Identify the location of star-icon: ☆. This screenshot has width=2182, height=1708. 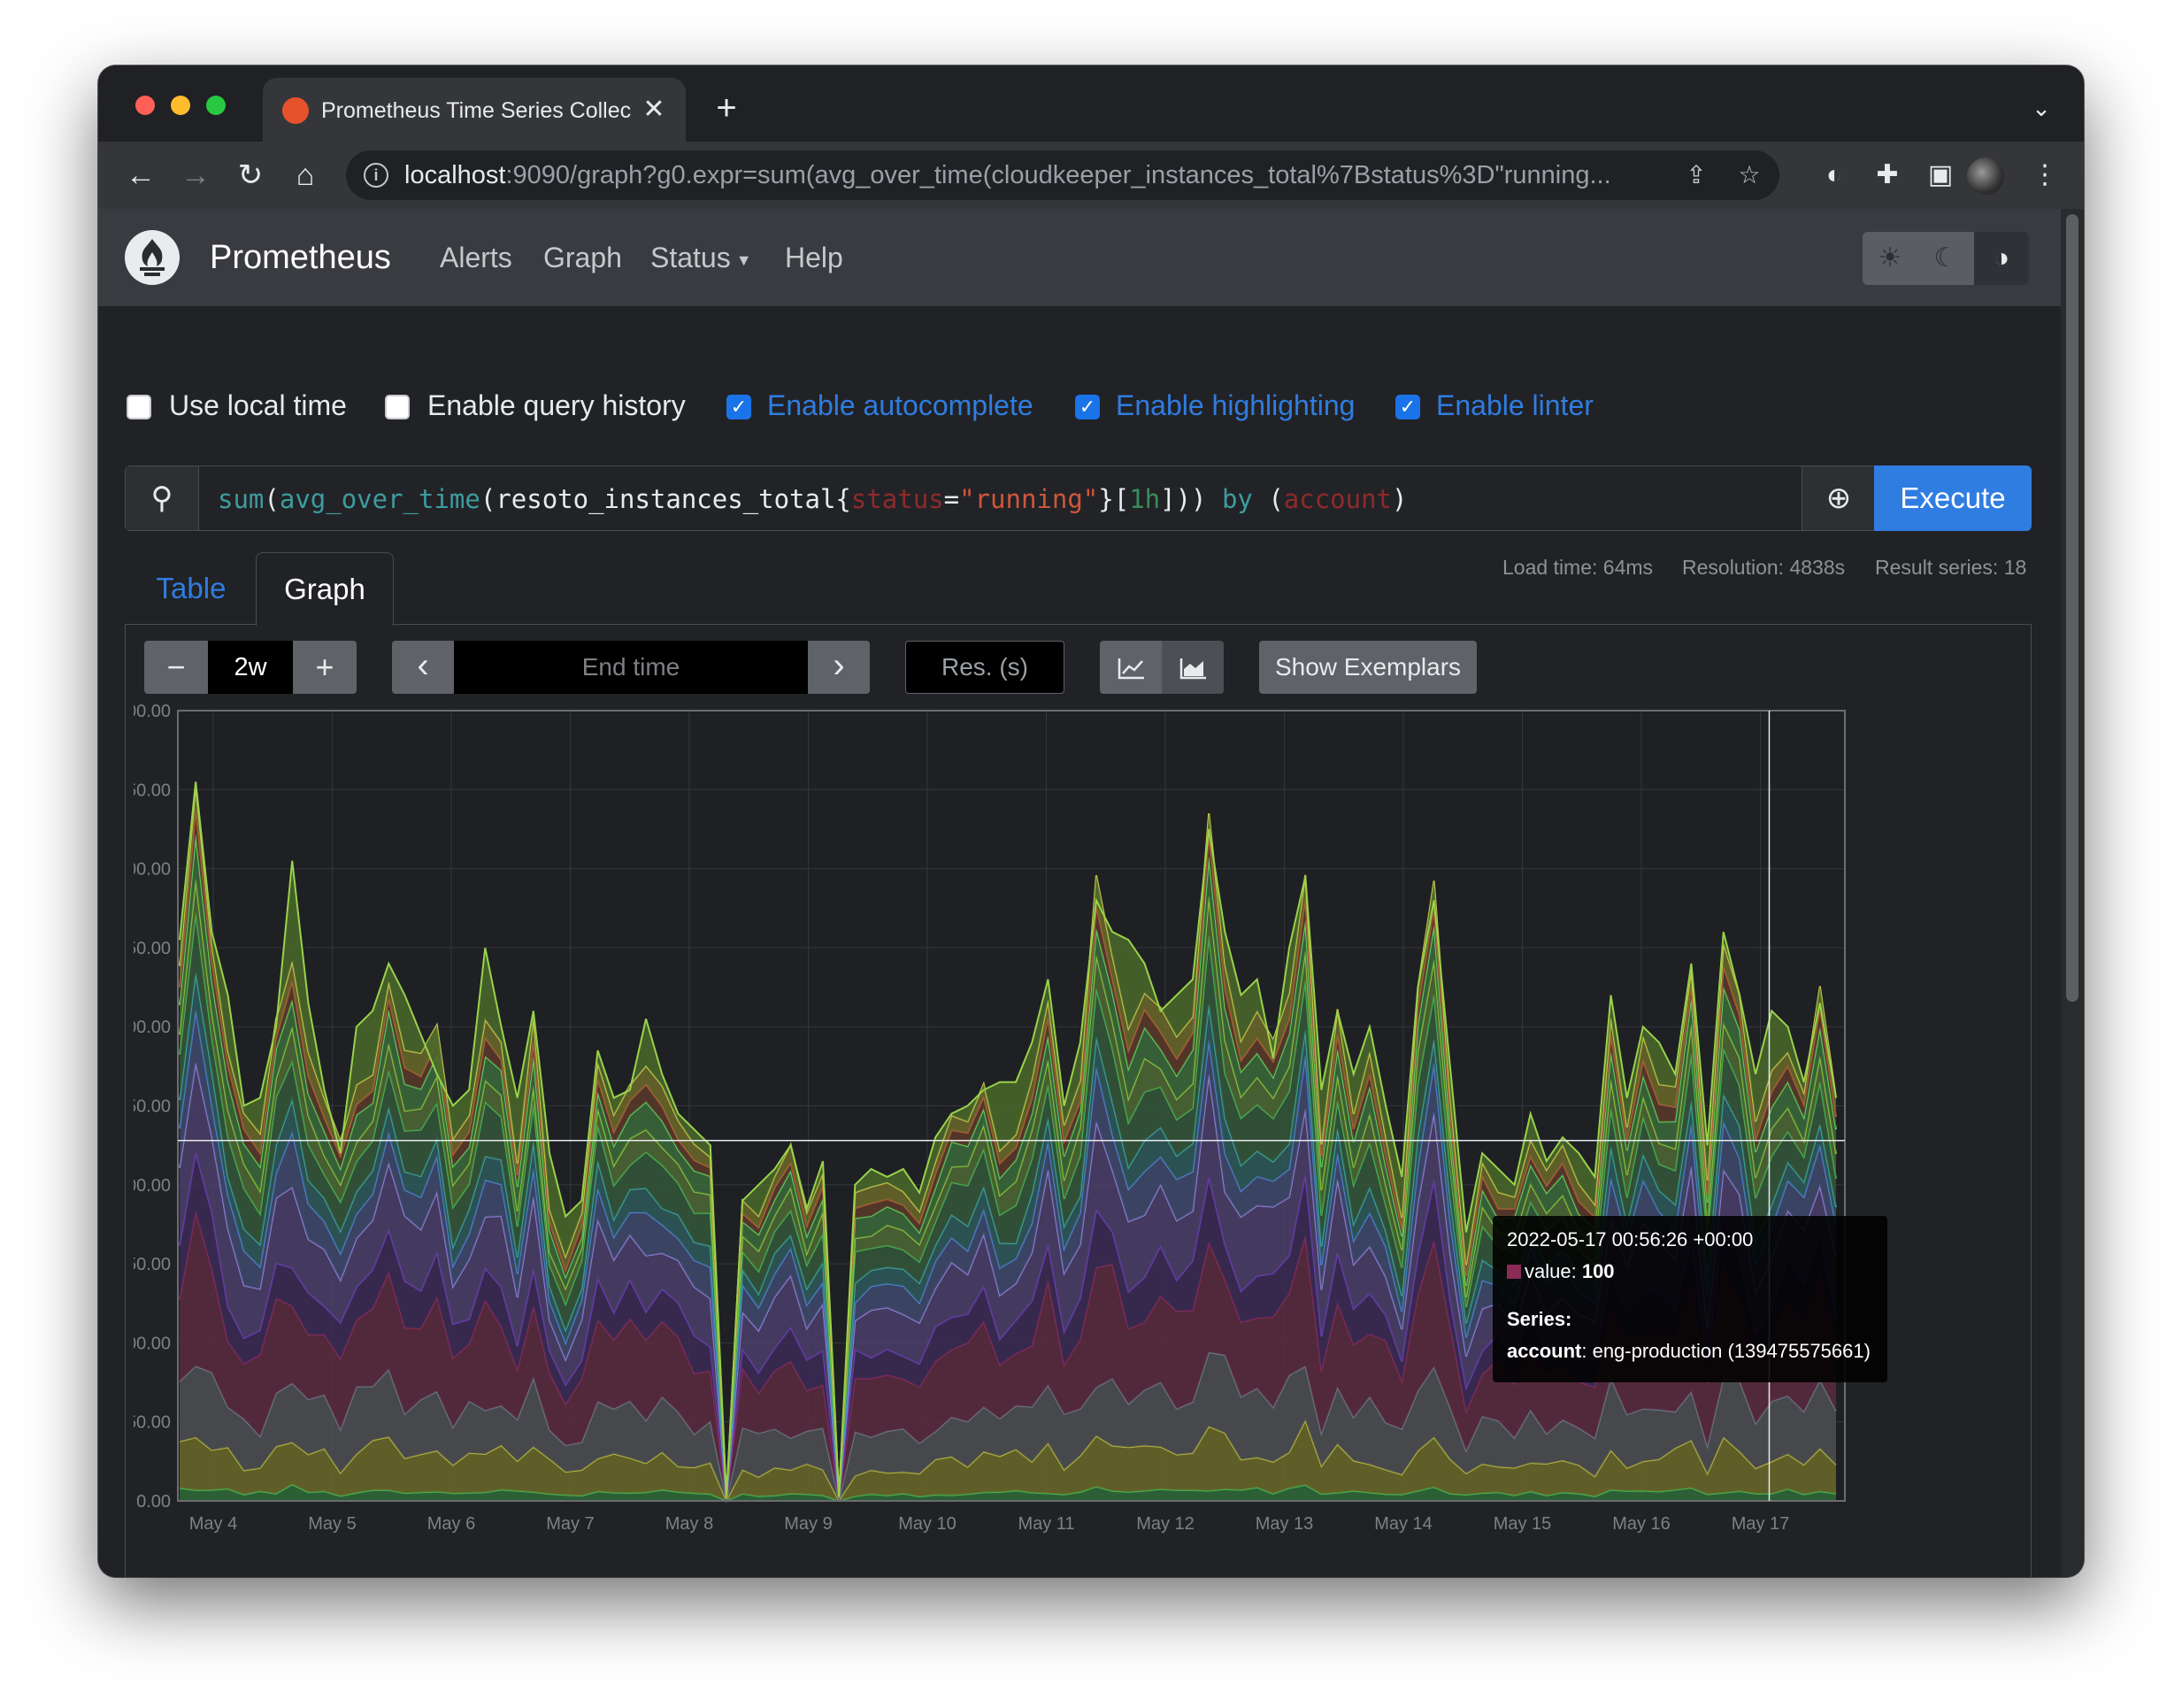
(1749, 175).